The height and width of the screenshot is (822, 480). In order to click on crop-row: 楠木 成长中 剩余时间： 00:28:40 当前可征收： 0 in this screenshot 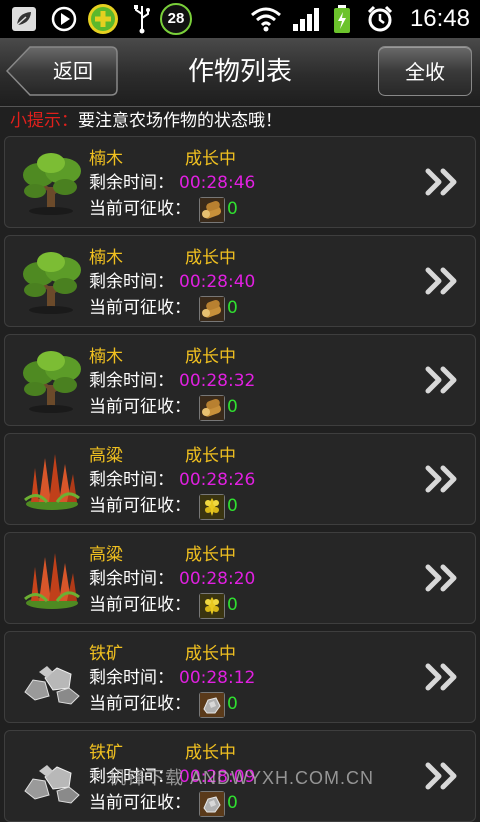, I will do `click(240, 281)`.